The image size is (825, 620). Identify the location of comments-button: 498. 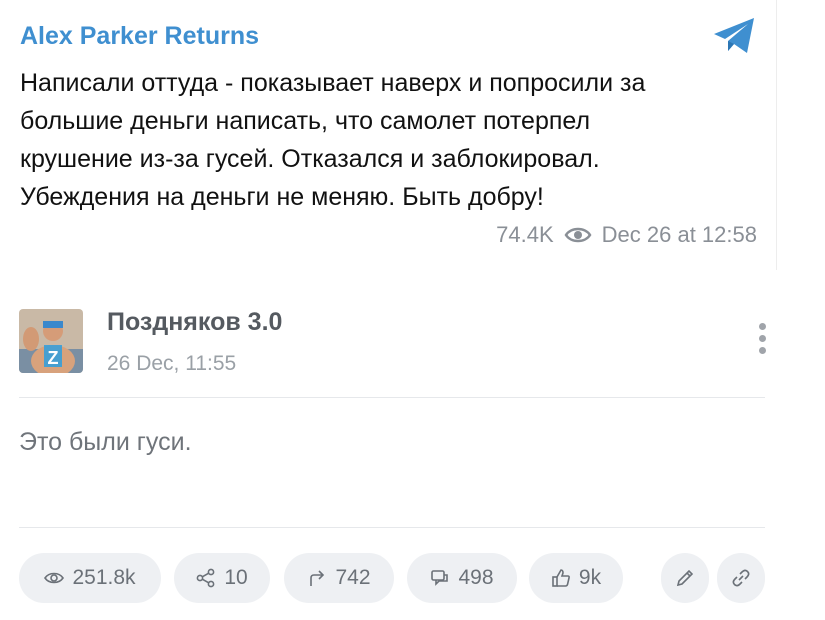
(462, 578).